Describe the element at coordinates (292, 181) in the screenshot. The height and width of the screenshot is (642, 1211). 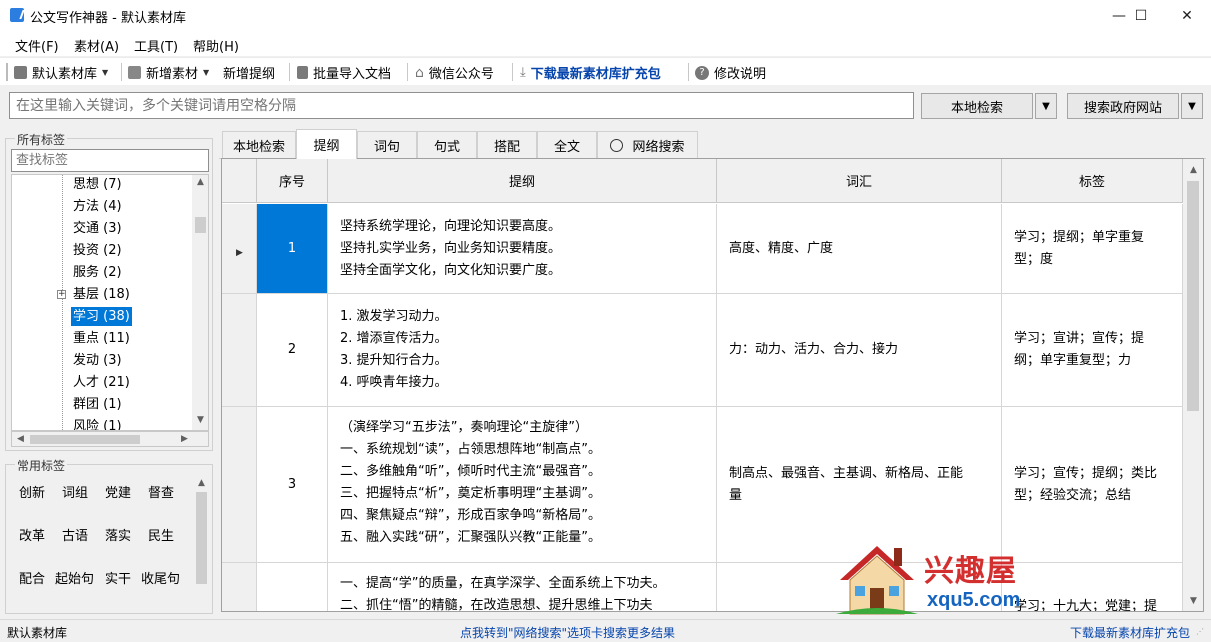
I see `column-header-number: 序号` at that location.